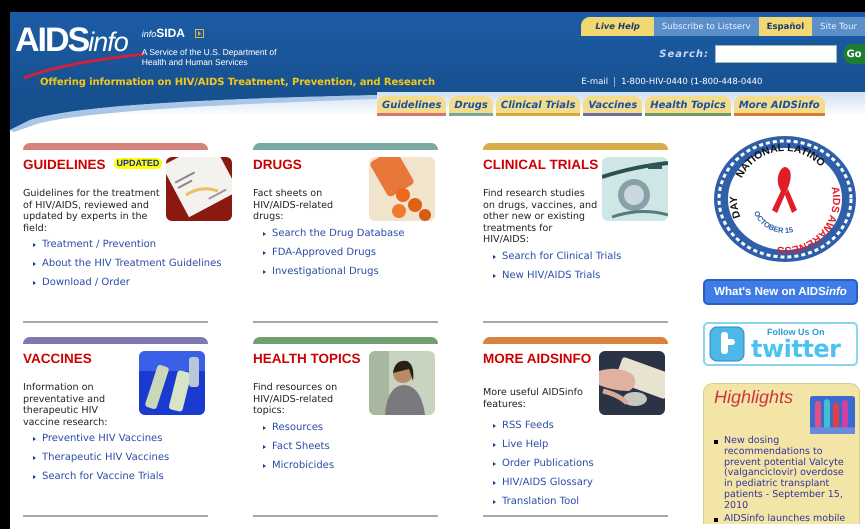  What do you see at coordinates (303, 466) in the screenshot?
I see `card-link: Microbicides` at bounding box center [303, 466].